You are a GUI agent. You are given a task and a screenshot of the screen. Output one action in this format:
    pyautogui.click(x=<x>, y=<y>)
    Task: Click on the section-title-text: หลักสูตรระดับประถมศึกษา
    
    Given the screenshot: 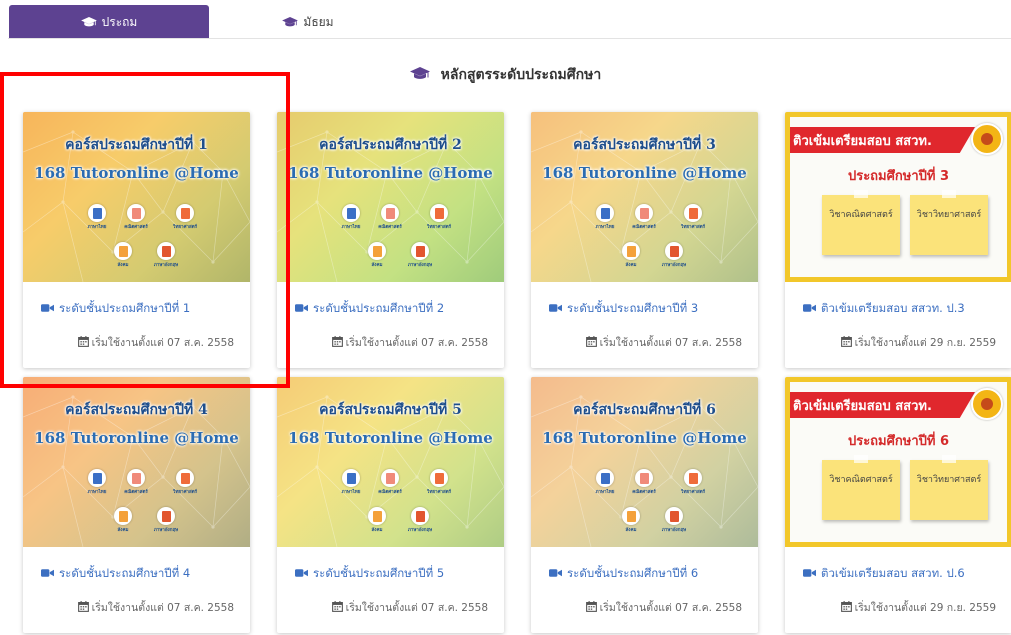 What is the action you would take?
    pyautogui.click(x=521, y=75)
    